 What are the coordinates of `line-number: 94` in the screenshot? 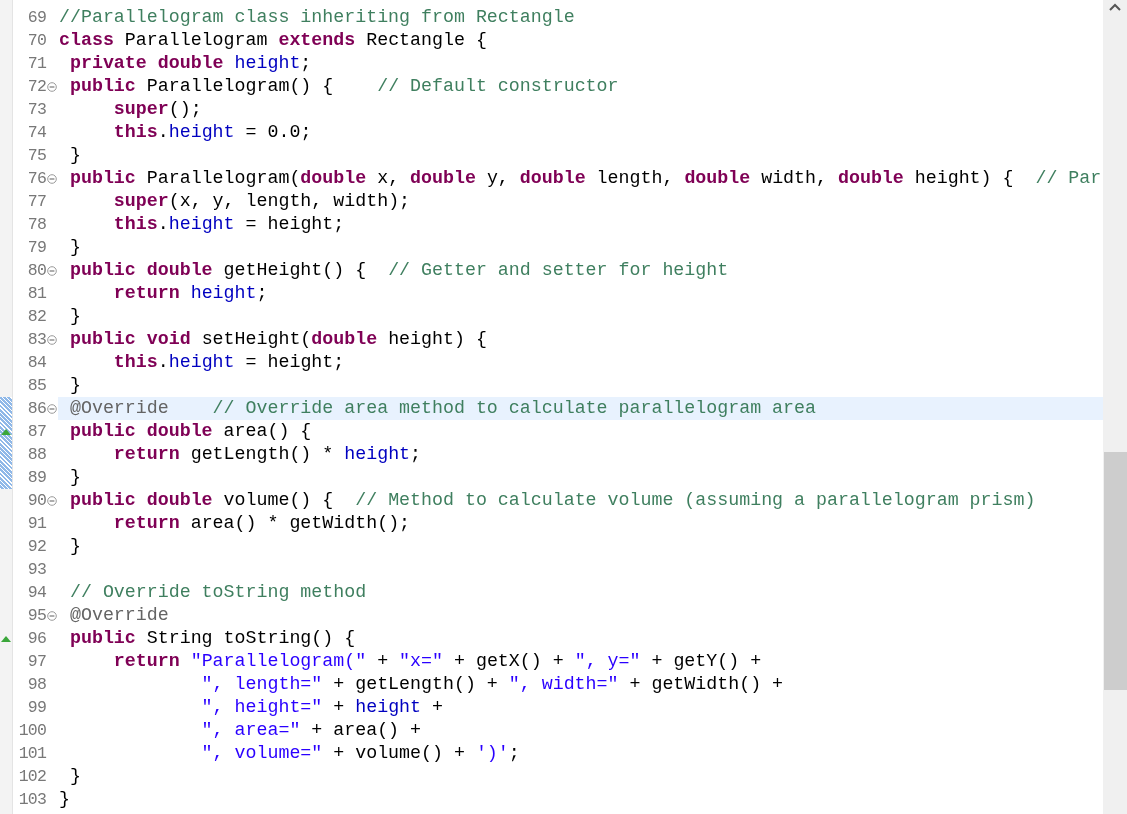 It's located at (36, 593).